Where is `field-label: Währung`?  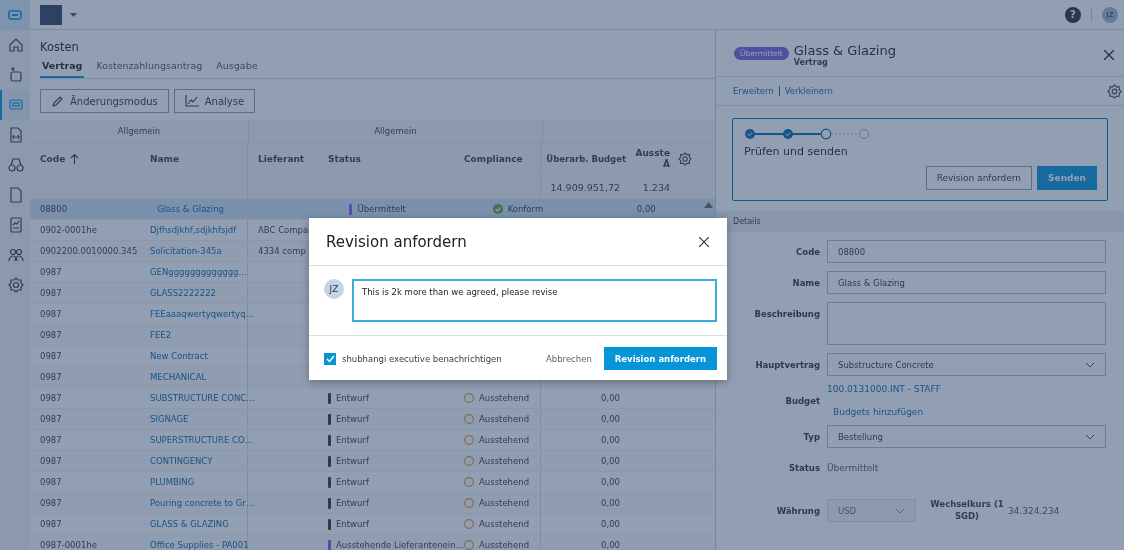 field-label: Währung is located at coordinates (798, 510).